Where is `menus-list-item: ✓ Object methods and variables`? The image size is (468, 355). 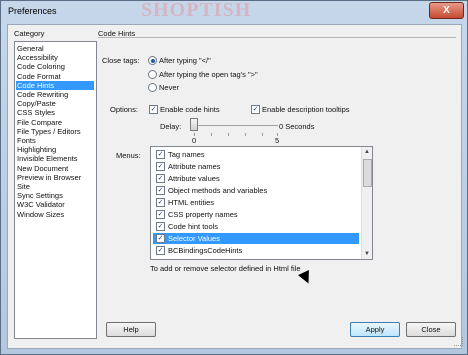 menus-list-item: ✓ Object methods and variables is located at coordinates (256, 190).